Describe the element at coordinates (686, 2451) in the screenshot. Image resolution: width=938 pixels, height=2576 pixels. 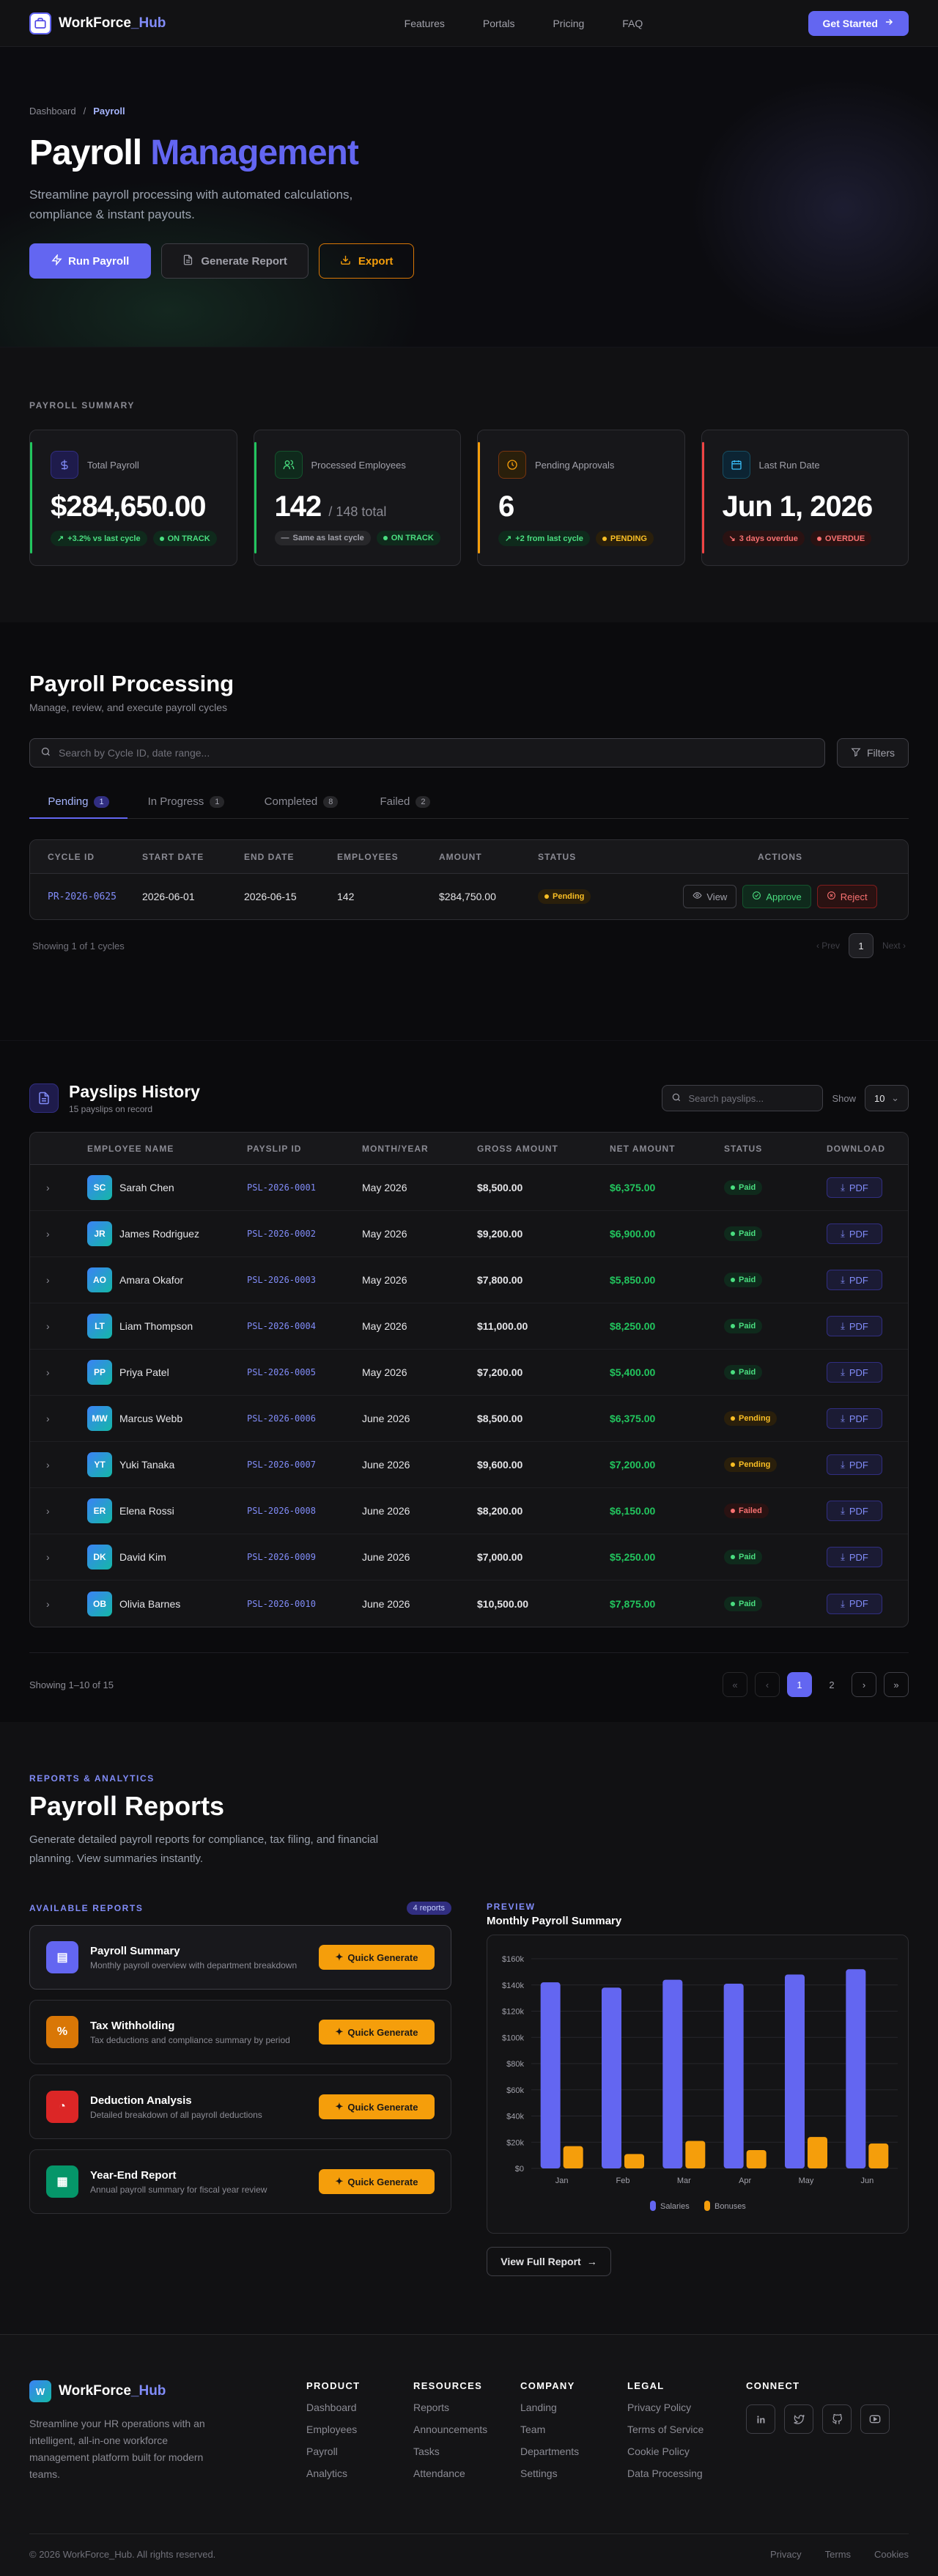
I see `footer-link: Cookie Policy` at that location.